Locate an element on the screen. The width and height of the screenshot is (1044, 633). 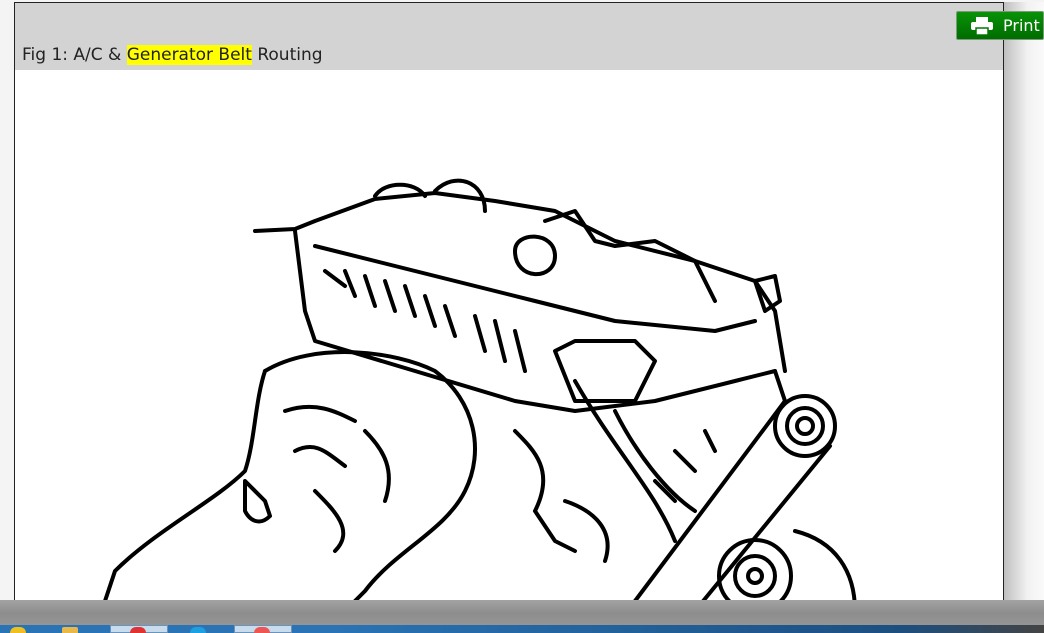
ie-icon is located at coordinates (18, 630).